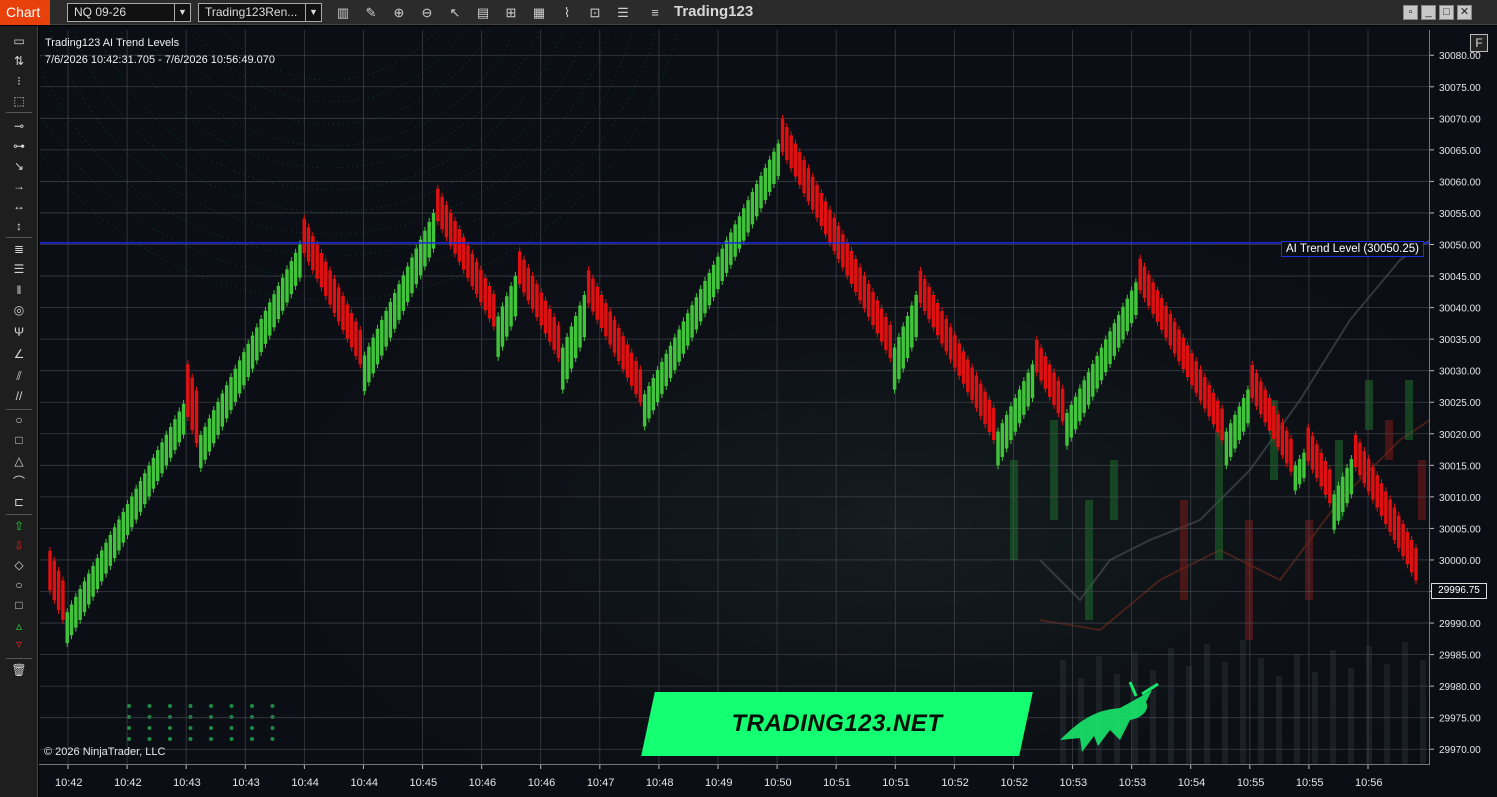 The height and width of the screenshot is (797, 1497). Describe the element at coordinates (1369, 783) in the screenshot. I see `time-tick-label: 10:56` at that location.